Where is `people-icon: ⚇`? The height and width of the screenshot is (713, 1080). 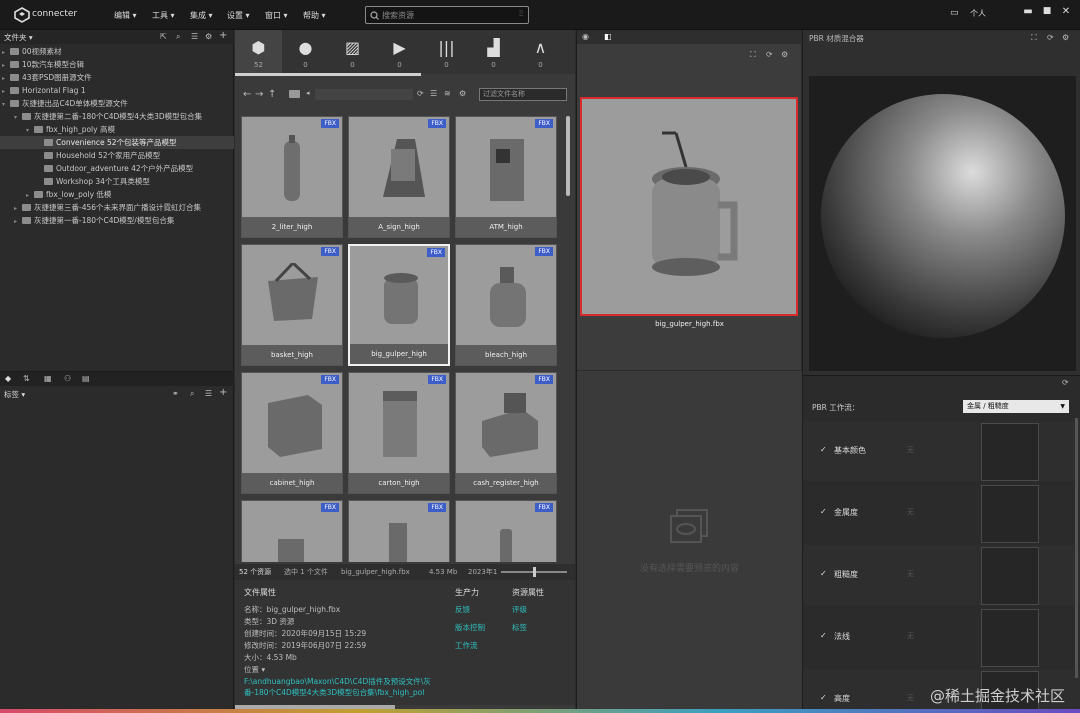
people-icon: ⚇ is located at coordinates (67, 378).